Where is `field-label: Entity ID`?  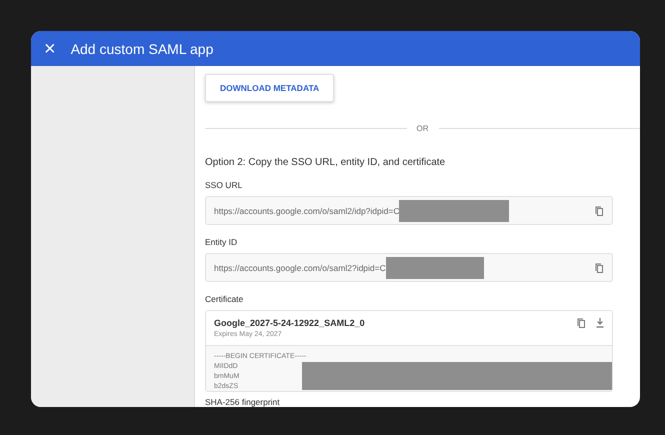 field-label: Entity ID is located at coordinates (221, 242).